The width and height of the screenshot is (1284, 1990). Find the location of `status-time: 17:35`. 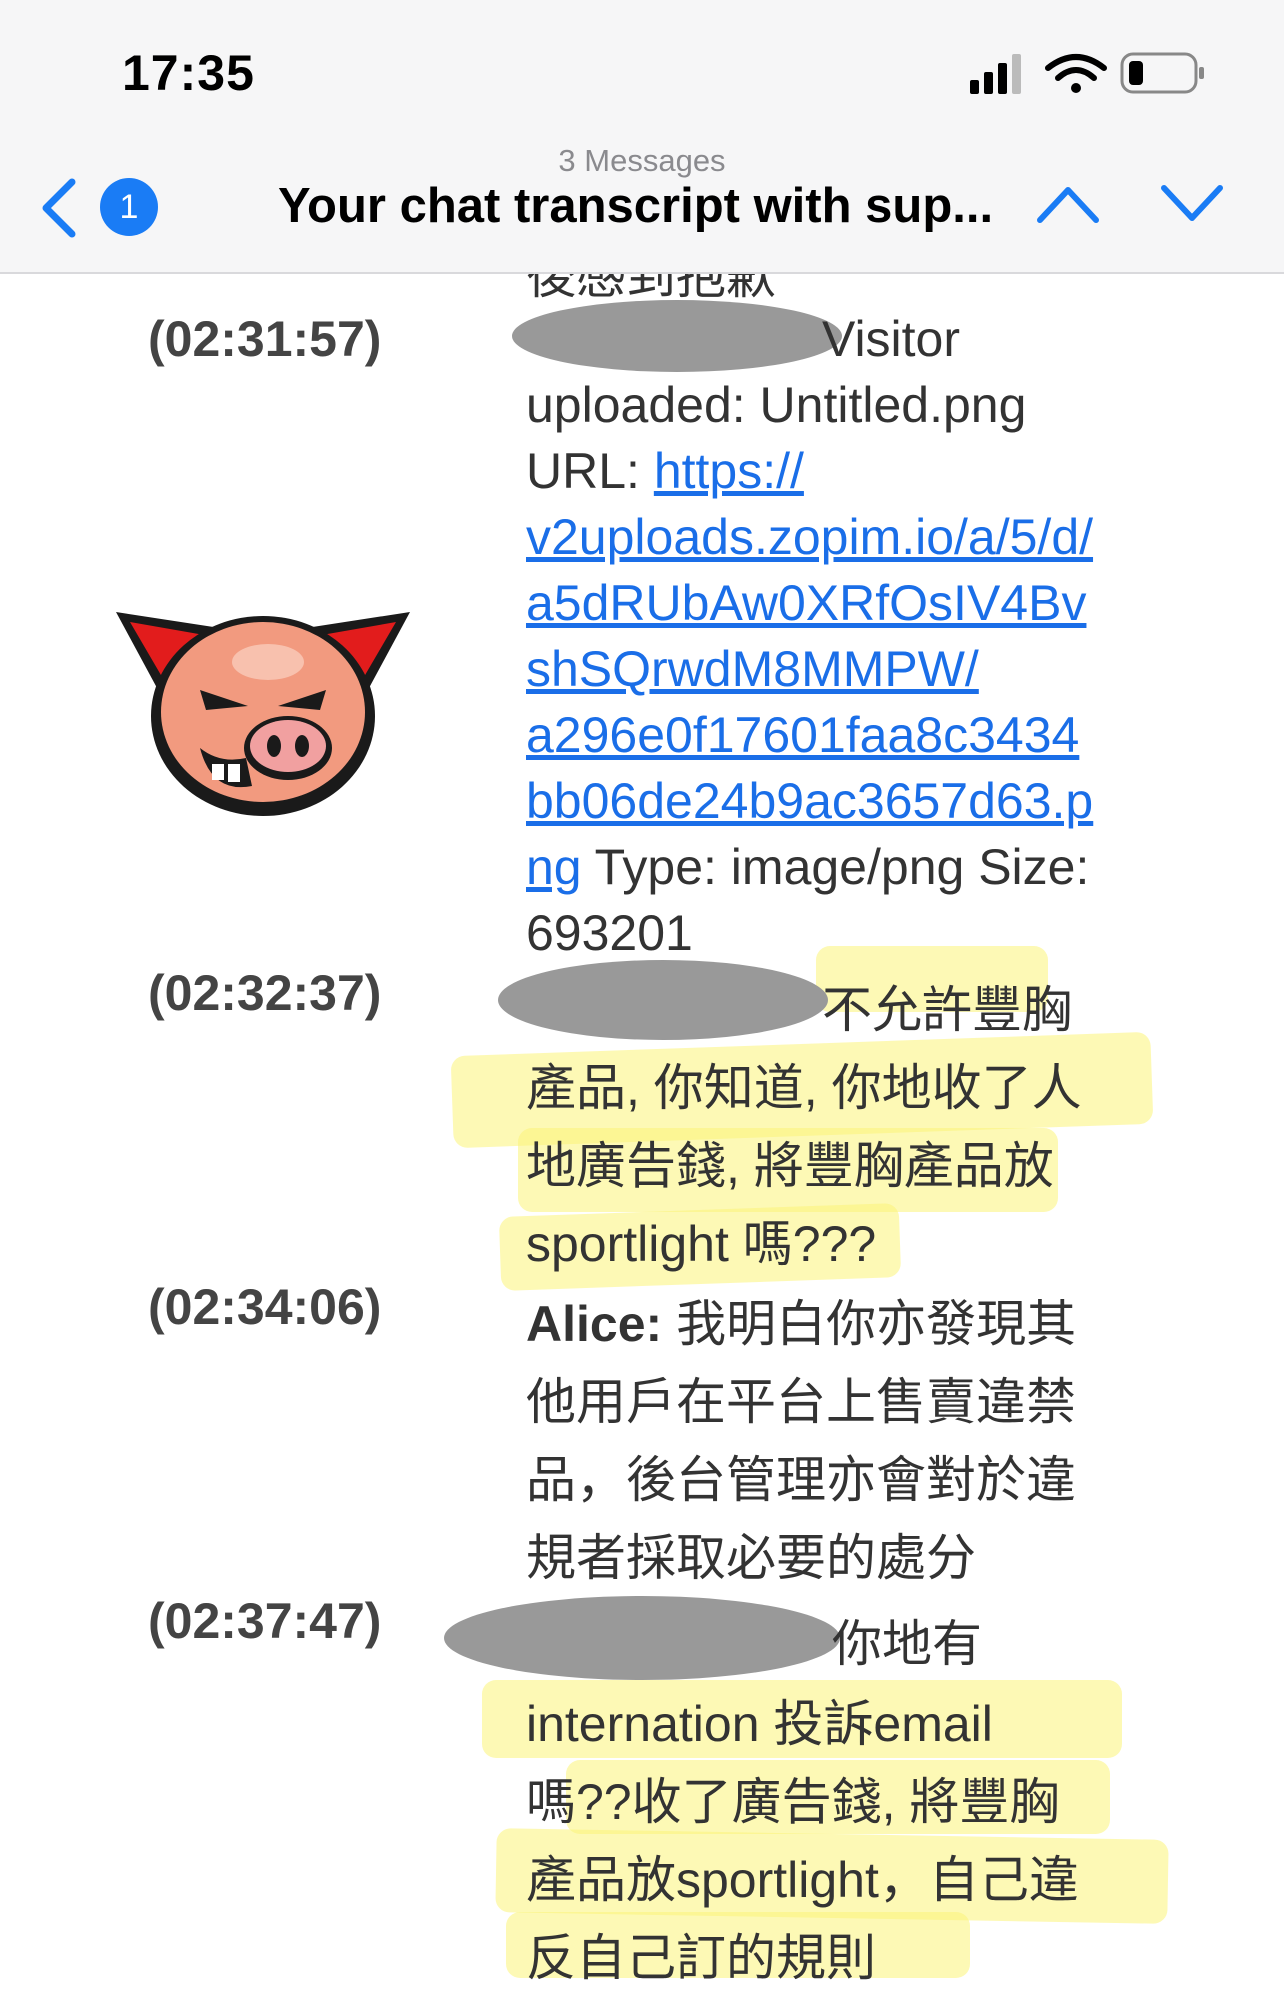

status-time: 17:35 is located at coordinates (188, 73).